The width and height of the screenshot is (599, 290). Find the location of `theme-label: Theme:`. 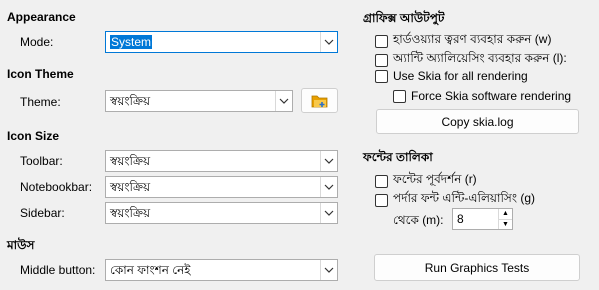

theme-label: Theme: is located at coordinates (40, 102).